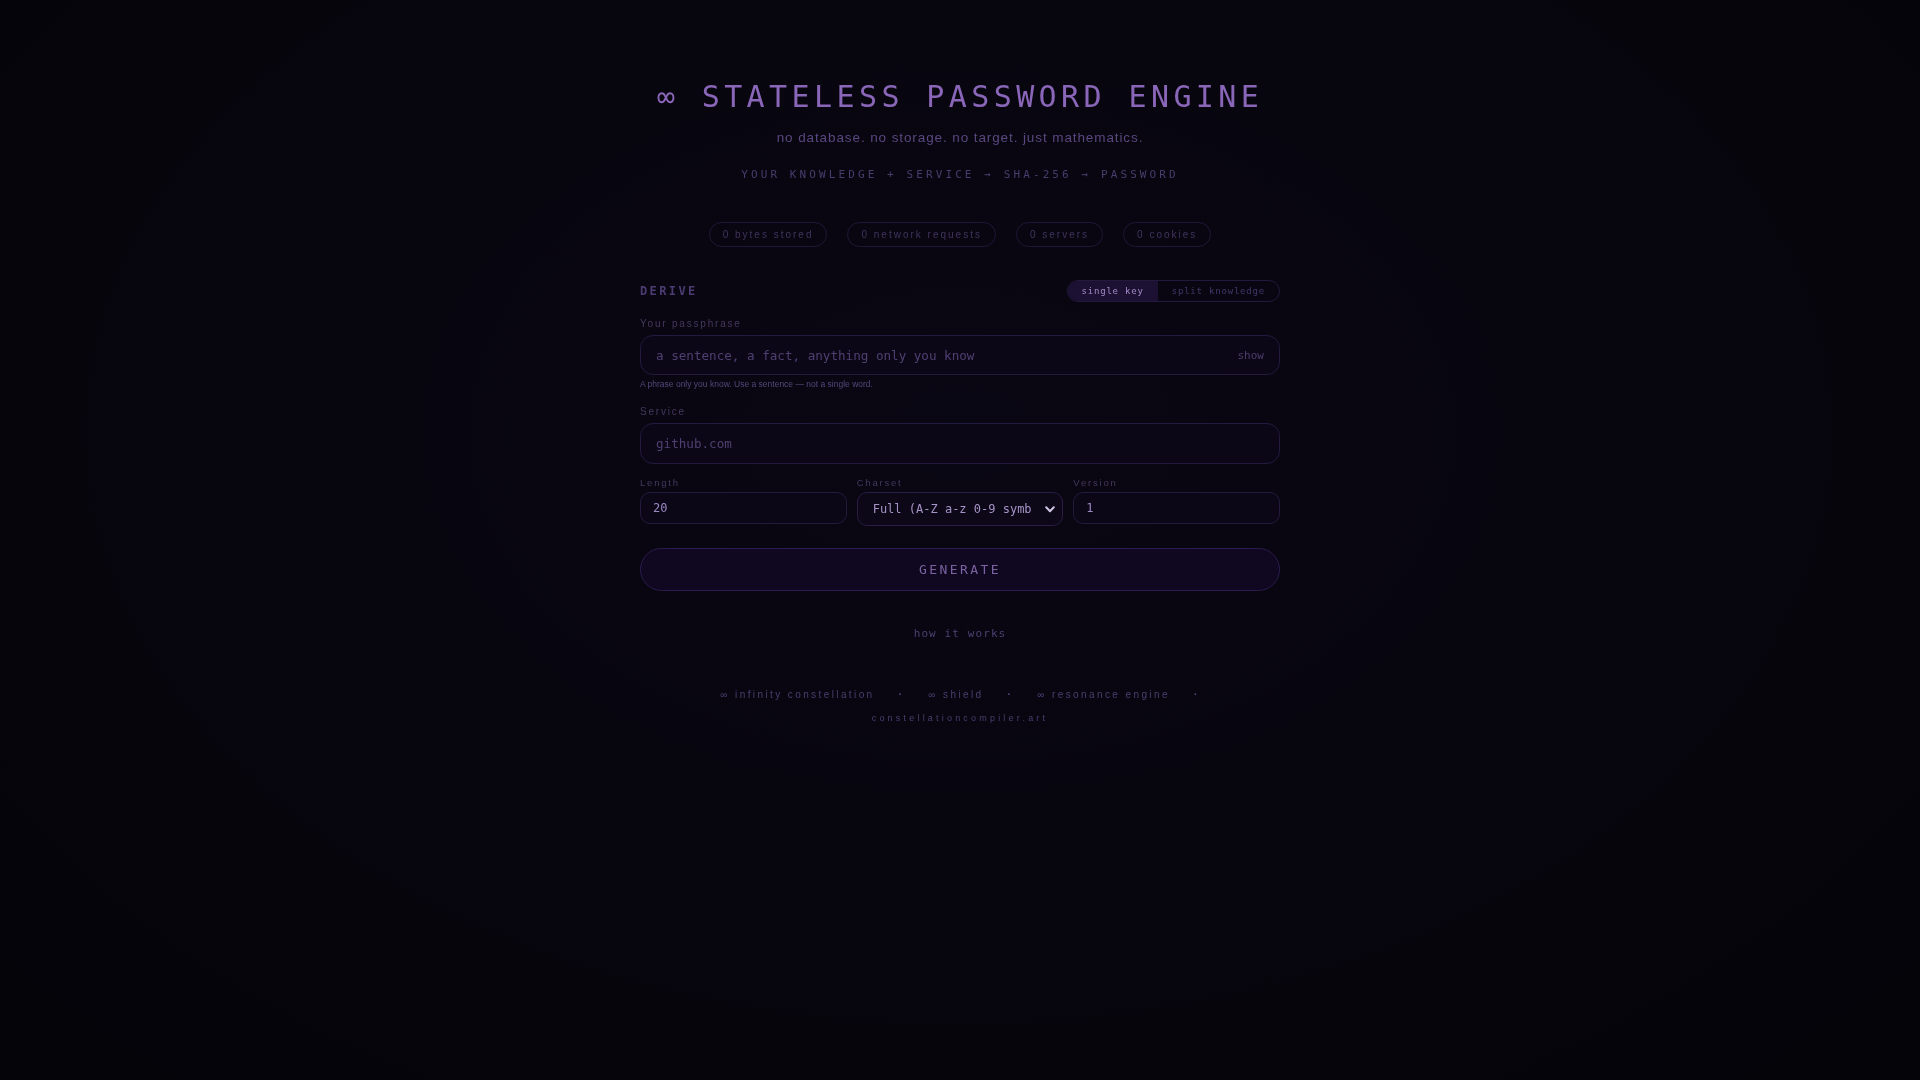 Image resolution: width=1920 pixels, height=1080 pixels. Describe the element at coordinates (691, 324) in the screenshot. I see `field-label: Your passphrase` at that location.